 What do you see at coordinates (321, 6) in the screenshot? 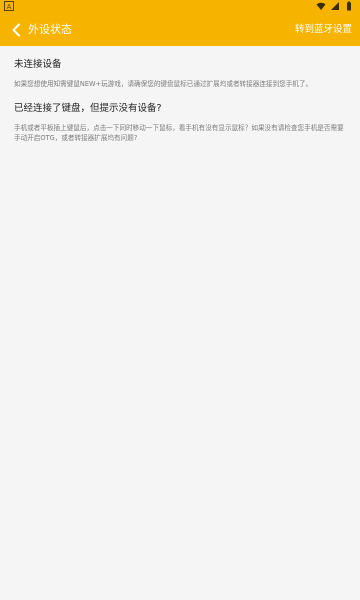
I see `wifi-icon` at bounding box center [321, 6].